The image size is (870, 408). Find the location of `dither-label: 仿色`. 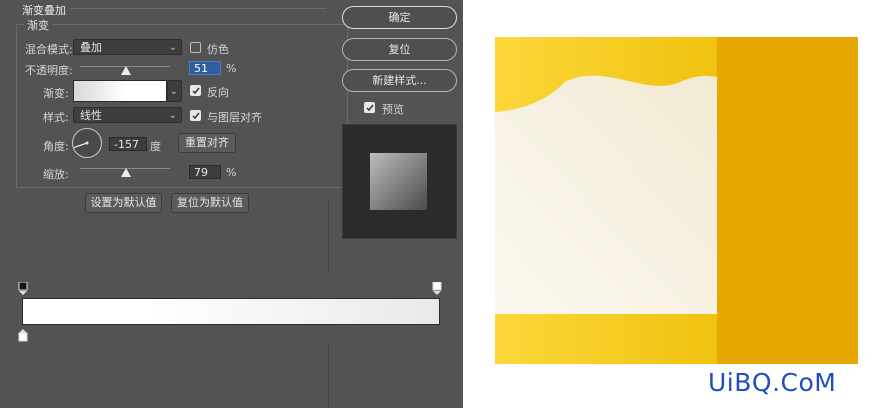

dither-label: 仿色 is located at coordinates (218, 49).